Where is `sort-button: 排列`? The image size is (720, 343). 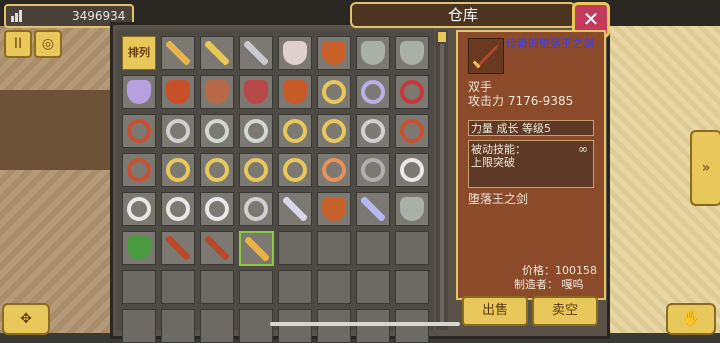
sort-button: 排列 is located at coordinates (139, 53).